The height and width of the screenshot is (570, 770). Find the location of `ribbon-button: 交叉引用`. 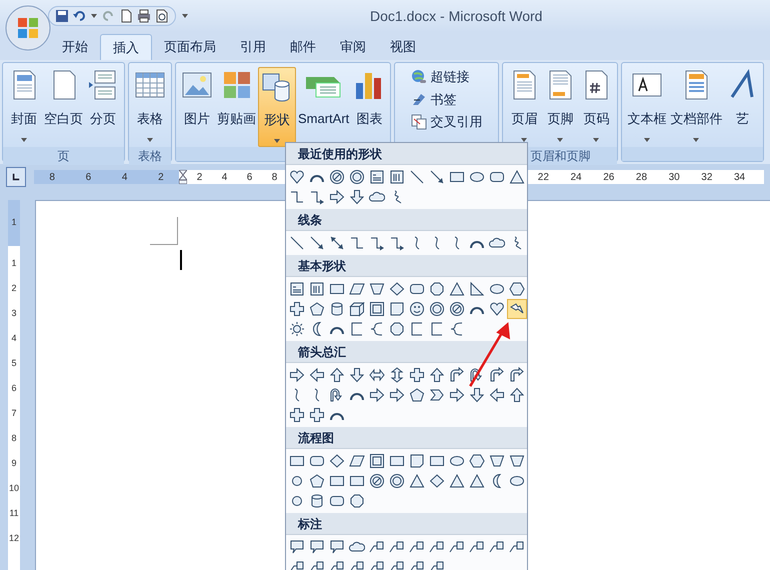

ribbon-button: 交叉引用 is located at coordinates (446, 122).